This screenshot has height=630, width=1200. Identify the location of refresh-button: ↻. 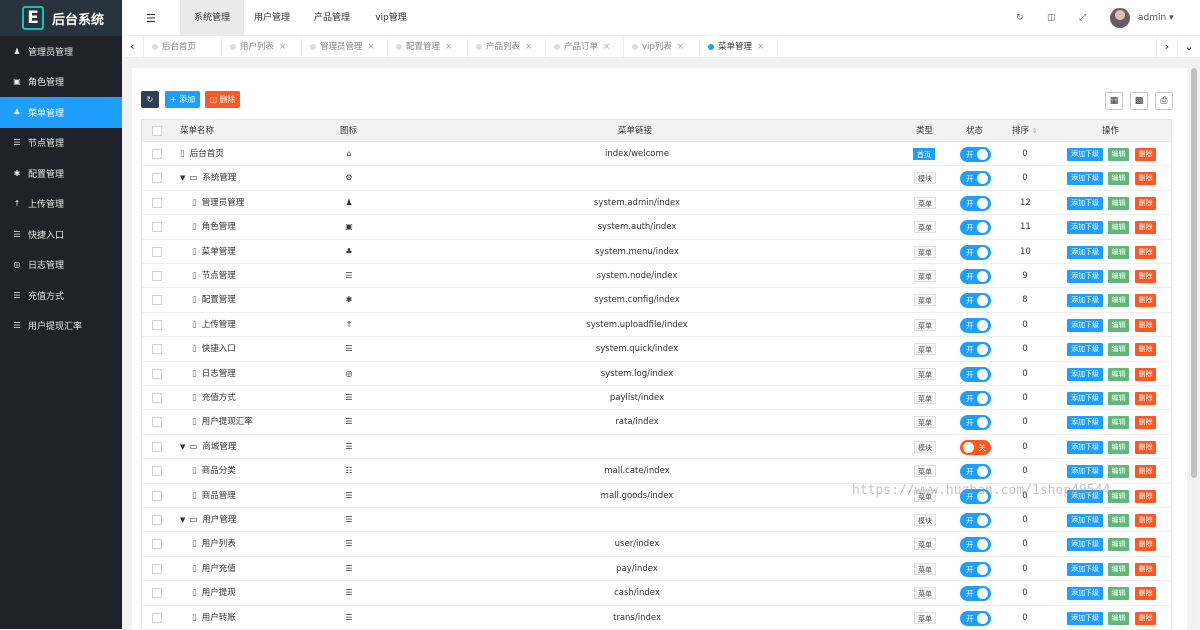
(150, 99).